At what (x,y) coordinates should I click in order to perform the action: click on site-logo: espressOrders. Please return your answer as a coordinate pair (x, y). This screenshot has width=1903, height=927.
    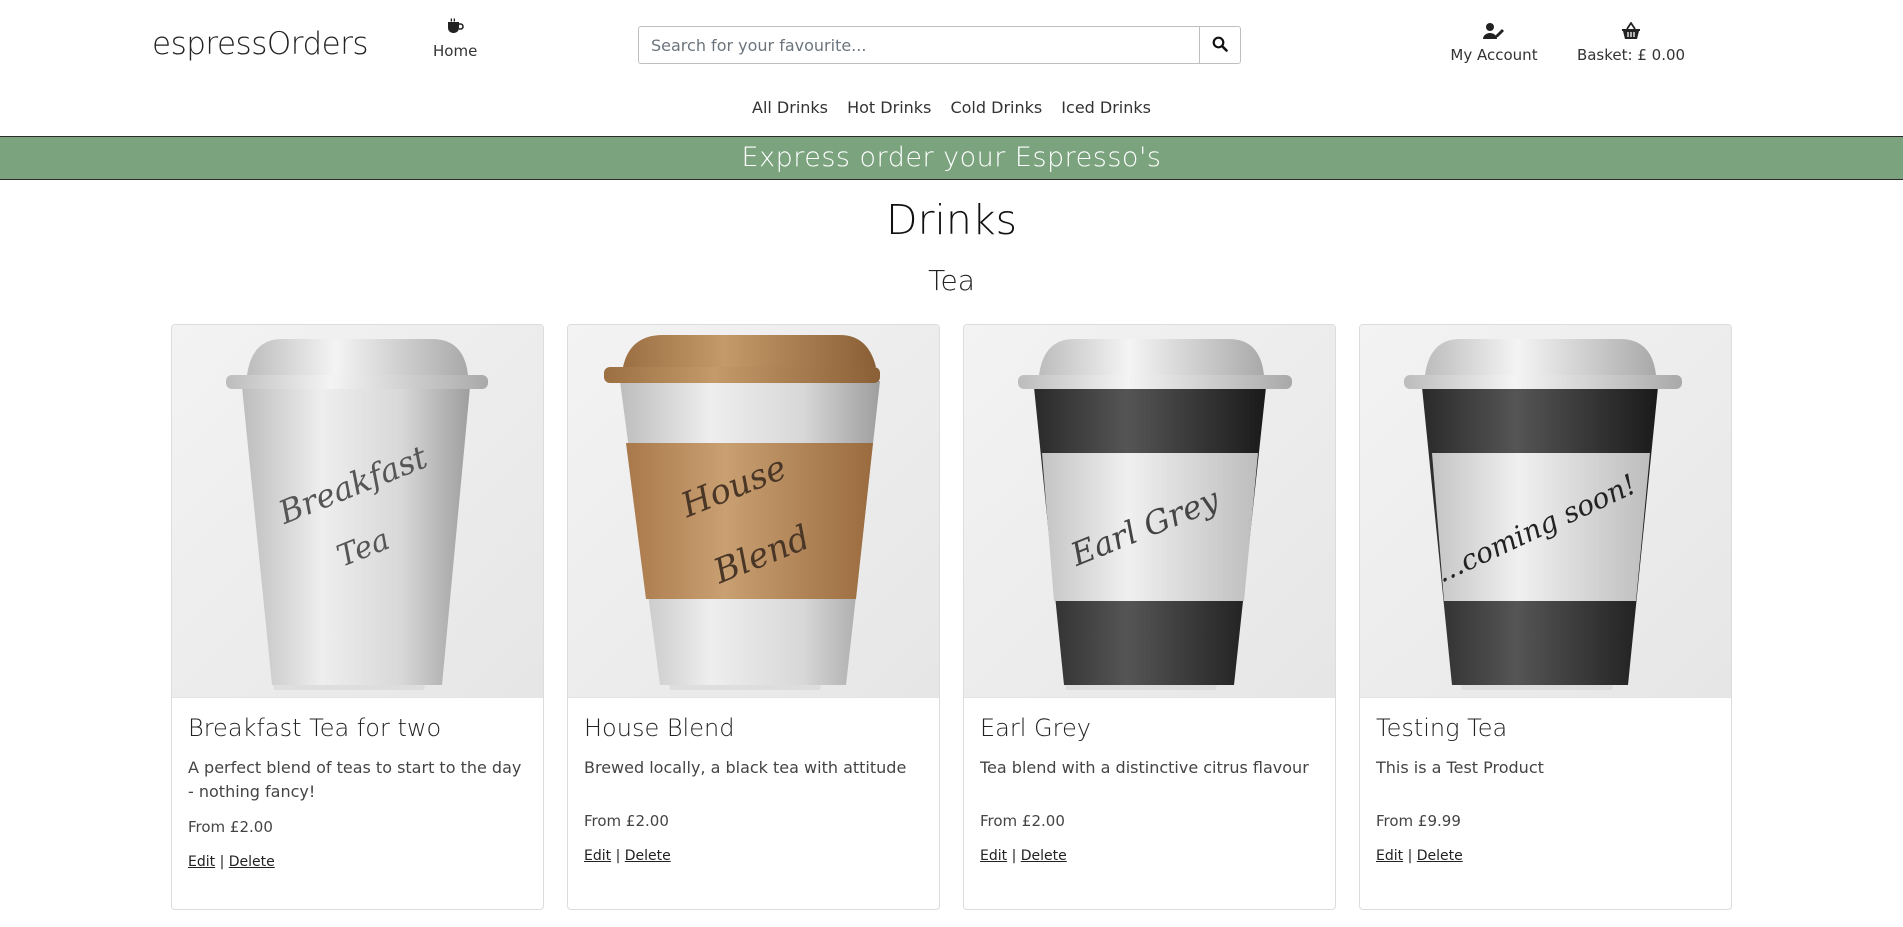
    Looking at the image, I should click on (260, 44).